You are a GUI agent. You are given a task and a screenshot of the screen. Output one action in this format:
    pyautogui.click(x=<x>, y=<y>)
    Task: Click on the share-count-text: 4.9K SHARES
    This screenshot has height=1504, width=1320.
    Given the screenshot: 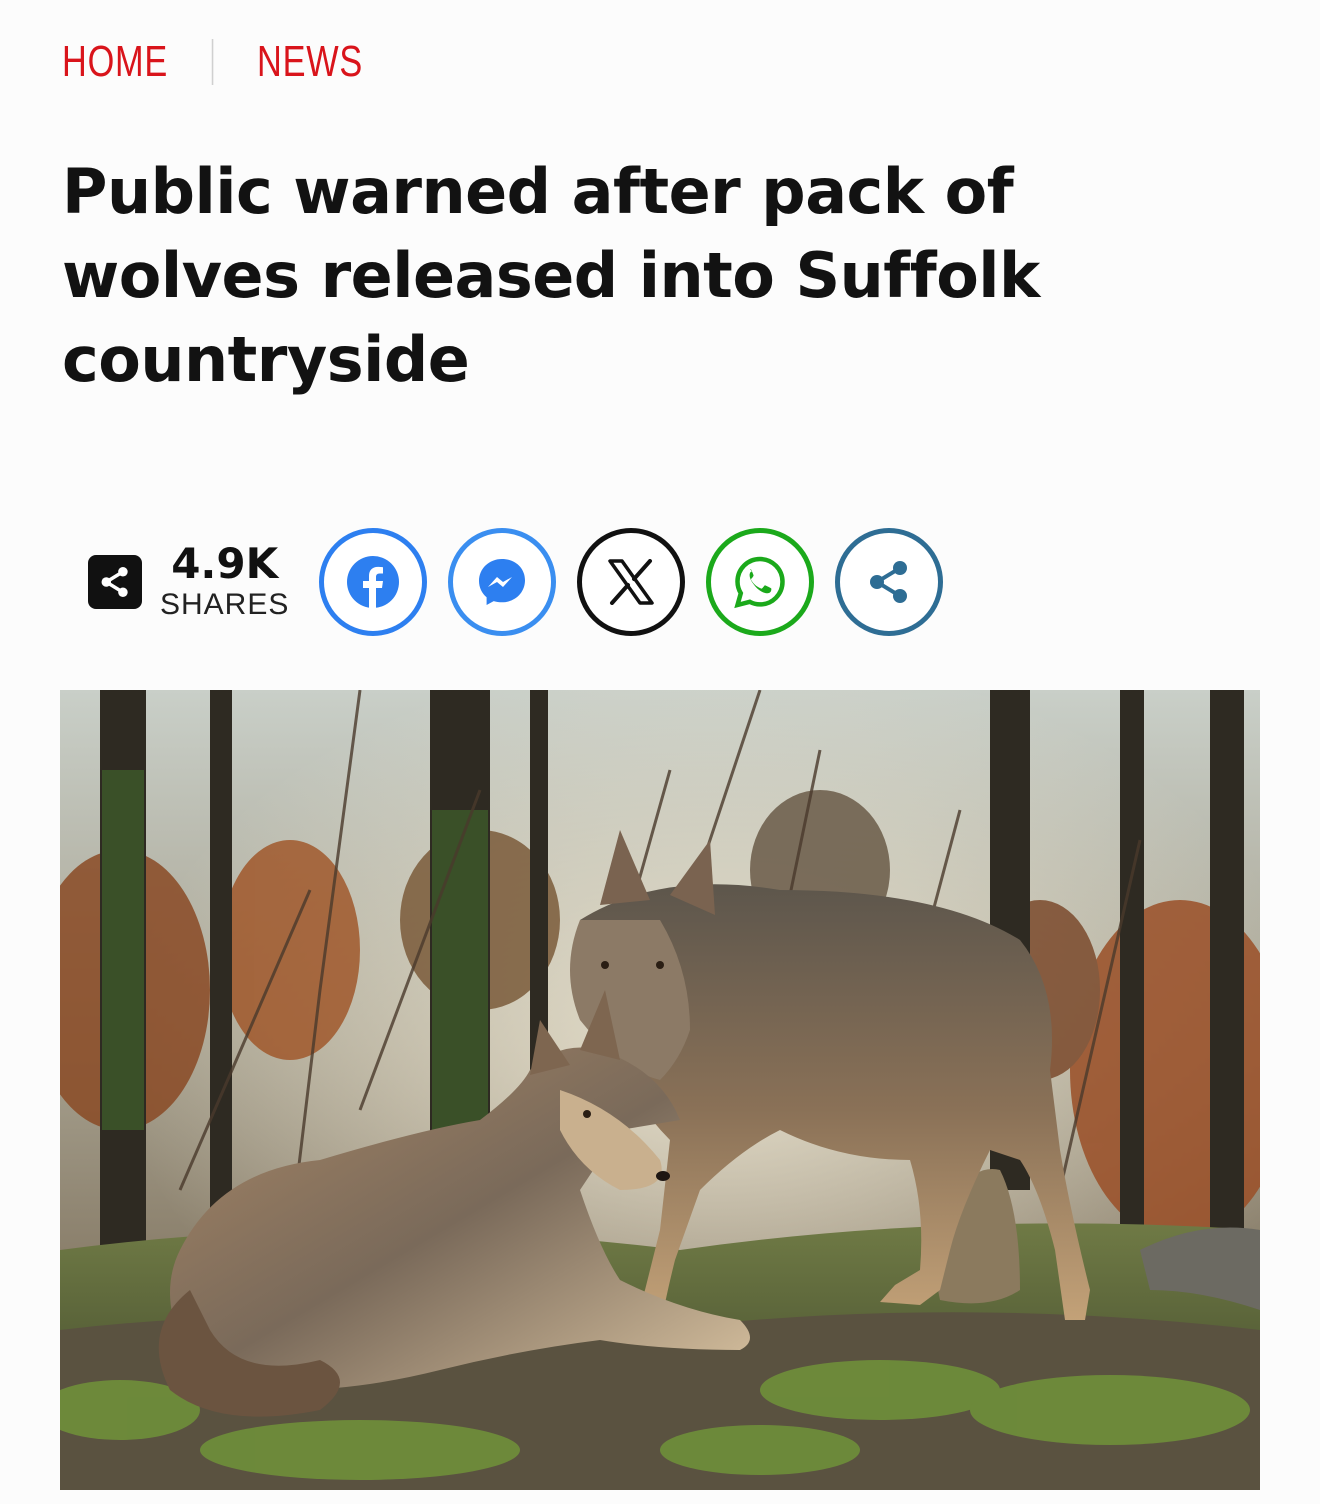 What is the action you would take?
    pyautogui.click(x=224, y=582)
    